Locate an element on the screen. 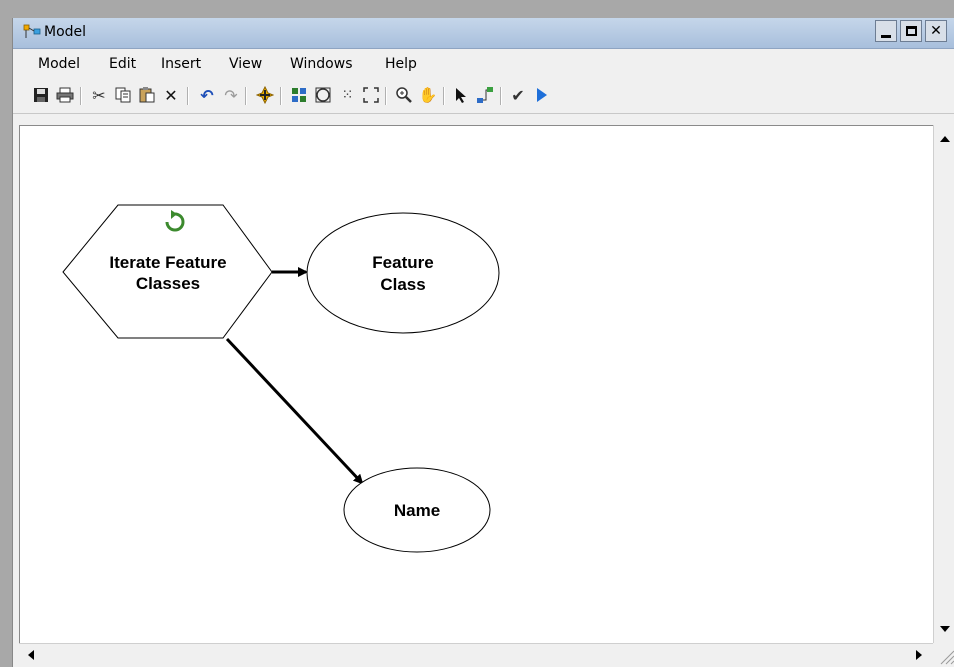 The width and height of the screenshot is (954, 669). iterator-label-line2: Classes is located at coordinates (168, 283).